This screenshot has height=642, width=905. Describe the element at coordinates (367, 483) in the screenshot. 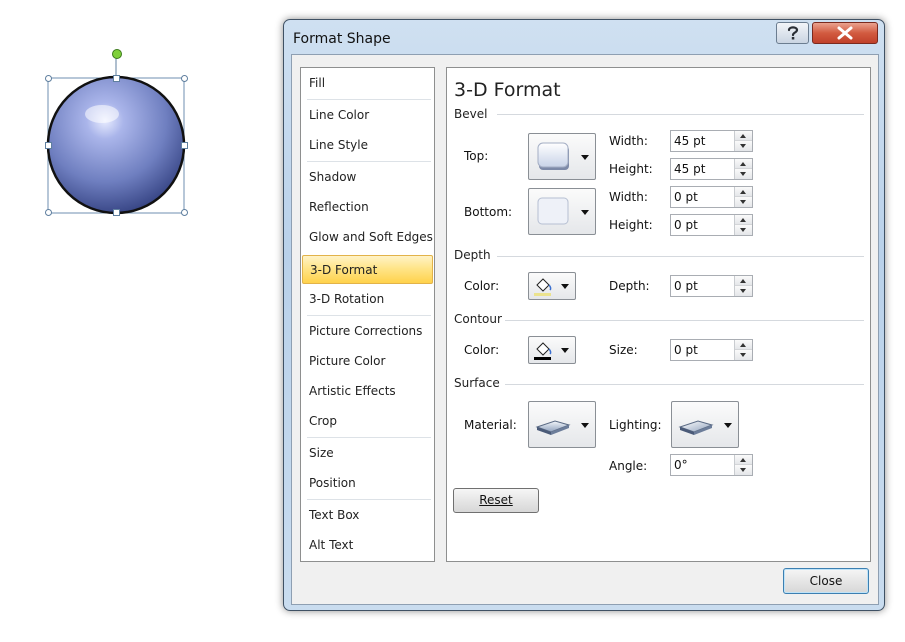

I see `category-position: Position` at that location.